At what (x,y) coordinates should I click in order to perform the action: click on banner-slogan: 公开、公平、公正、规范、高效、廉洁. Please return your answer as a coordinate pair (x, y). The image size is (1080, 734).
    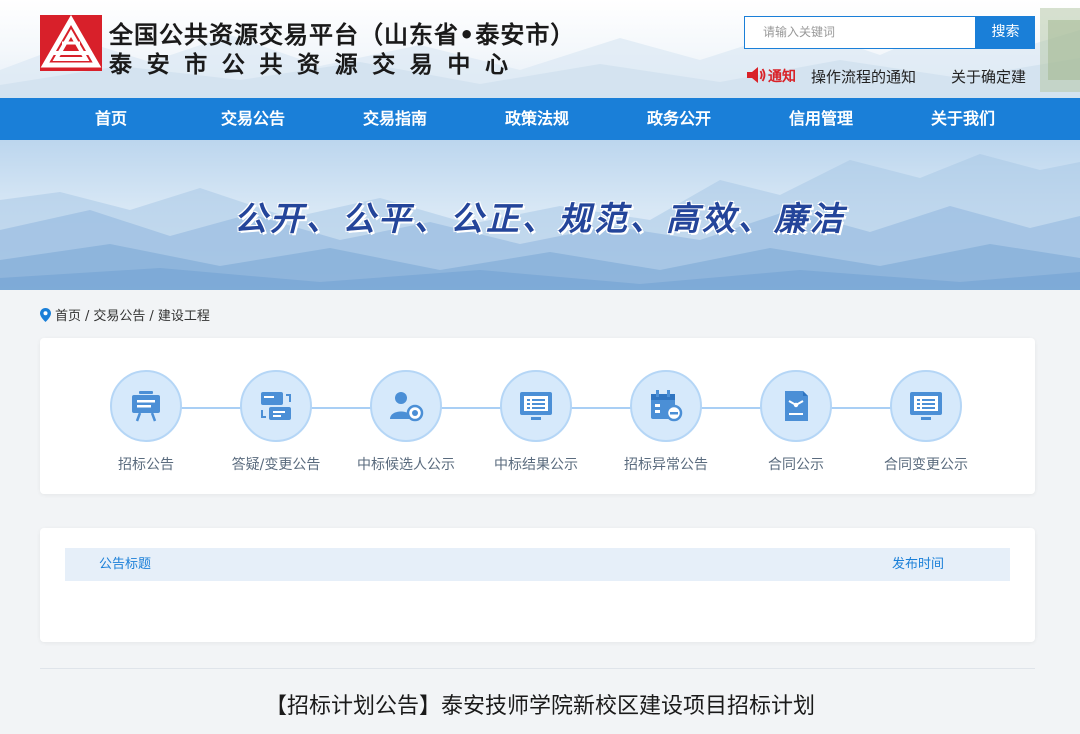
    Looking at the image, I should click on (540, 218).